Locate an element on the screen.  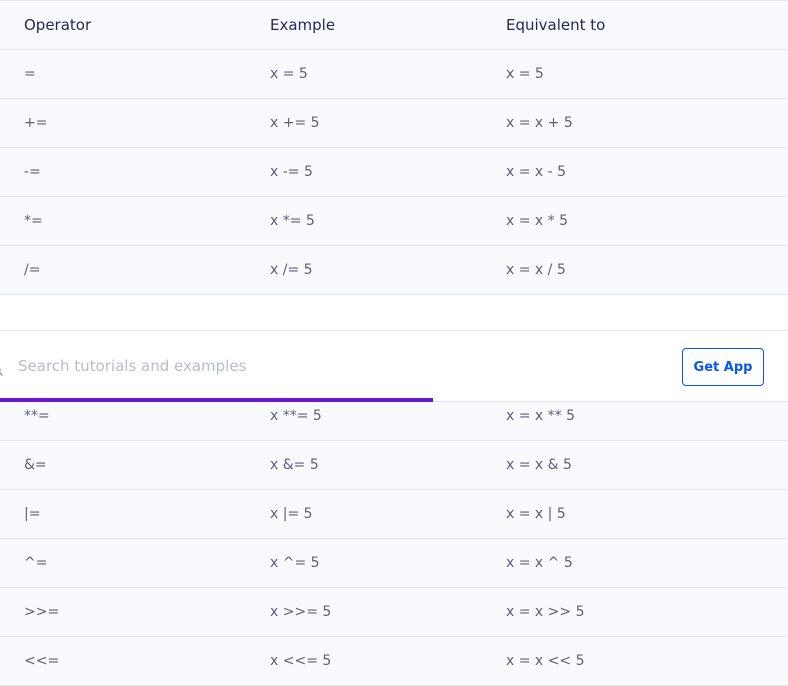
get-app-button: Get App is located at coordinates (723, 367).